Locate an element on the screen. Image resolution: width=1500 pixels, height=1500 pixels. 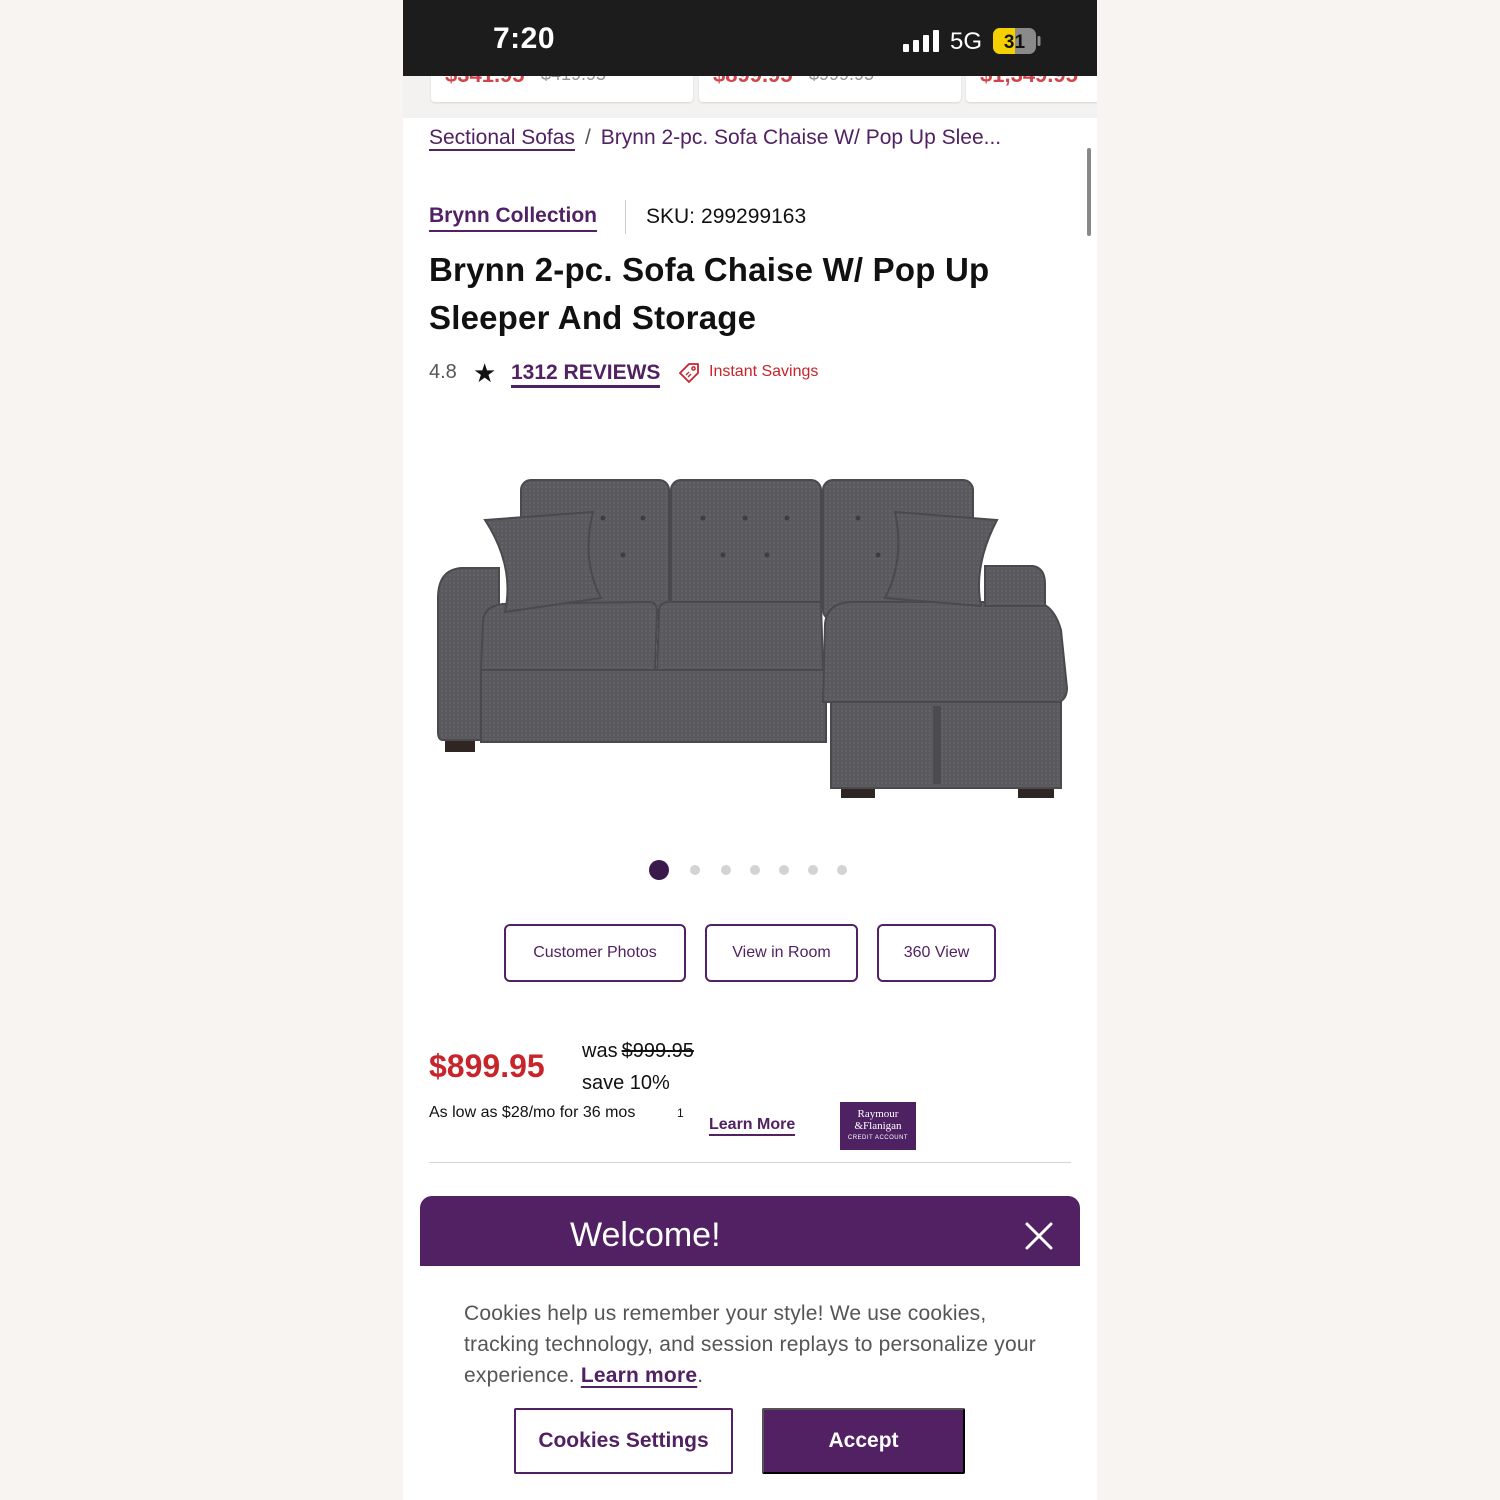
sku-label: SKU: is located at coordinates (671, 216).